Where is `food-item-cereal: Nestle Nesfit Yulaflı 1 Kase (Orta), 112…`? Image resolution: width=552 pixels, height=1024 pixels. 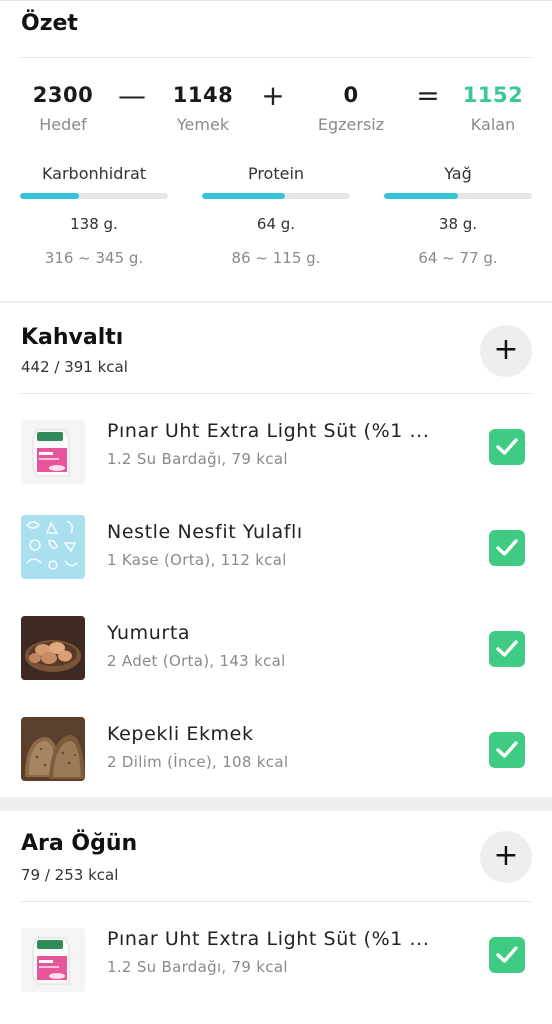
food-item-cereal: Nestle Nesfit Yulaflı 1 Kase (Orta), 112… is located at coordinates (276, 563).